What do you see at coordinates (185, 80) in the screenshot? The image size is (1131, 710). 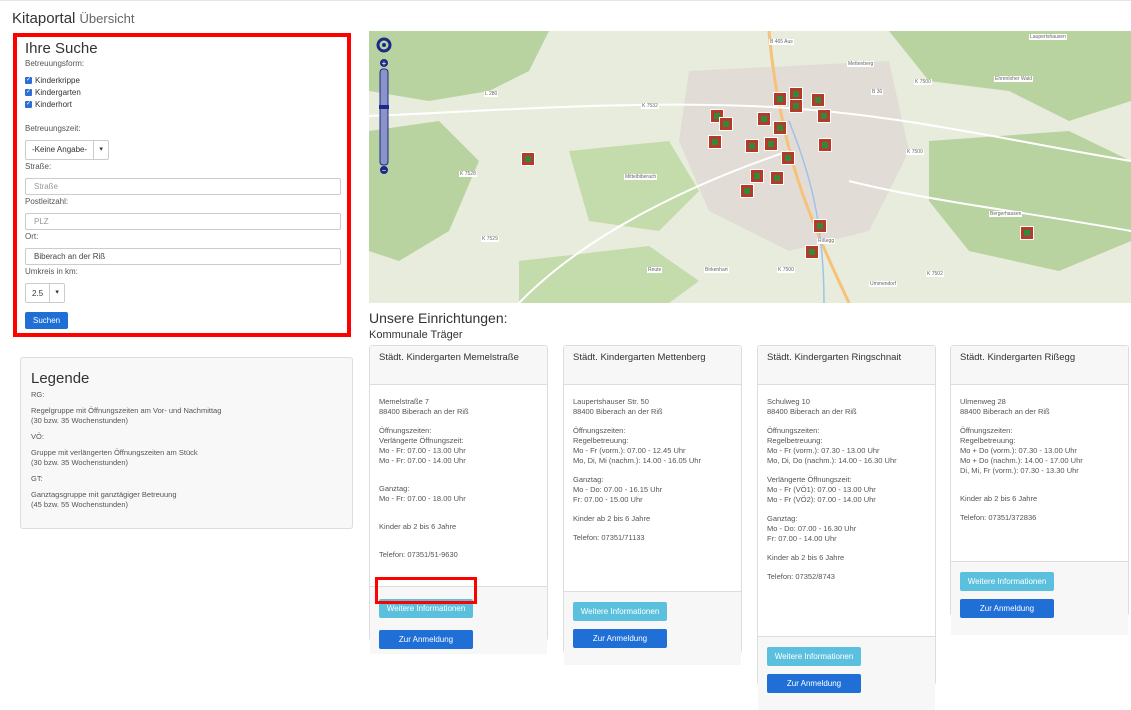 I see `checkbox-kinderkrippe: ✓ Kinderkrippe` at bounding box center [185, 80].